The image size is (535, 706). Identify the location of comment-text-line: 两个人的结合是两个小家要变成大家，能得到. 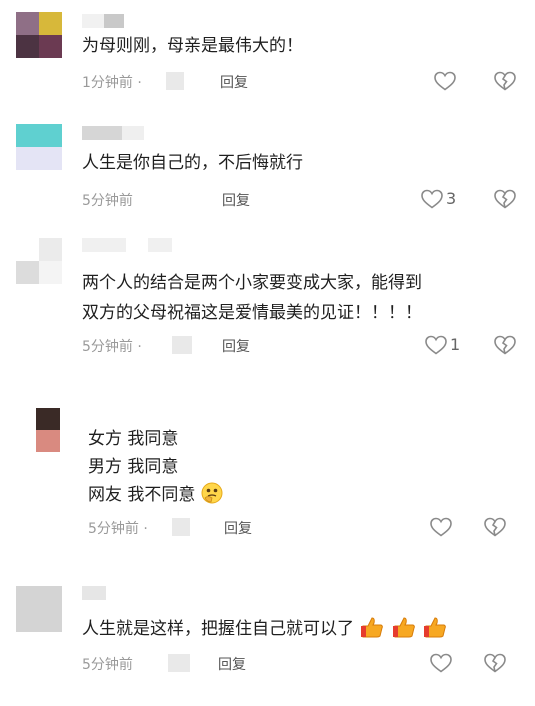
(252, 283).